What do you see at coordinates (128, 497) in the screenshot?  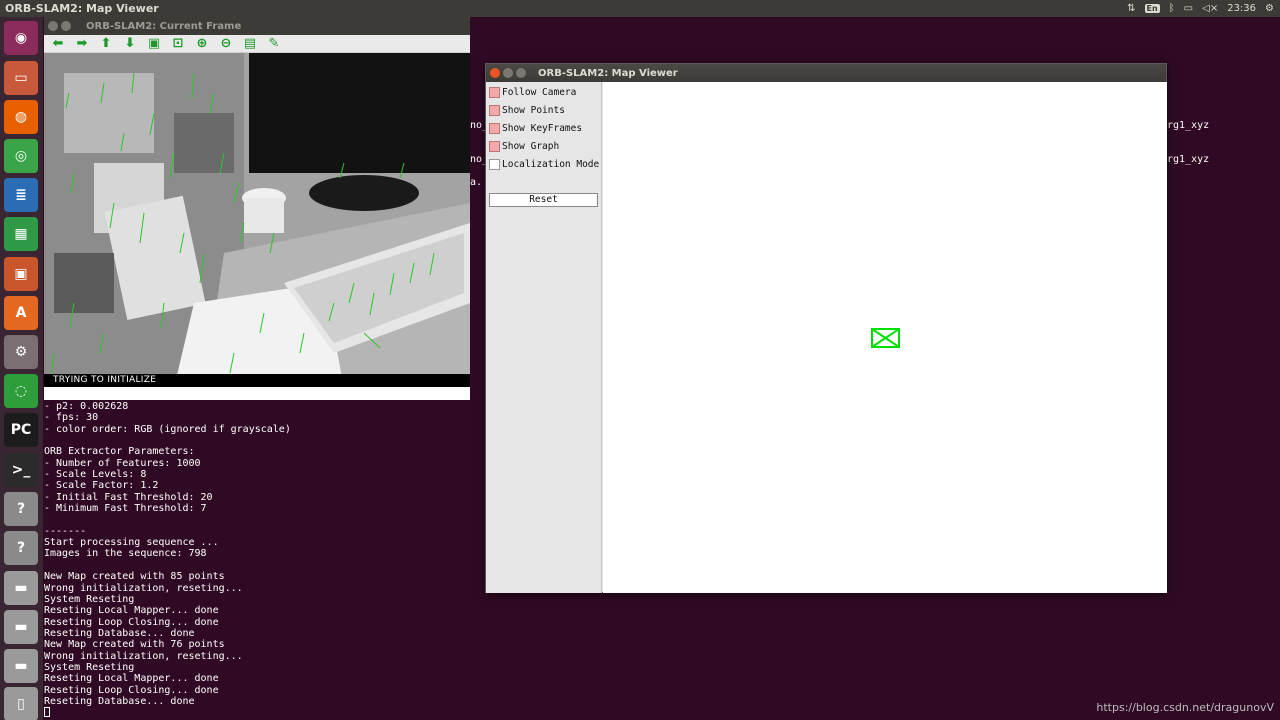 I see `terminal-line: - Initial Fast Threshold: 20` at bounding box center [128, 497].